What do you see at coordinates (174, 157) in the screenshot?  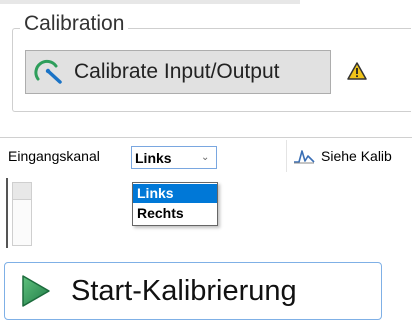 I see `input-channel-select: Links ⌄` at bounding box center [174, 157].